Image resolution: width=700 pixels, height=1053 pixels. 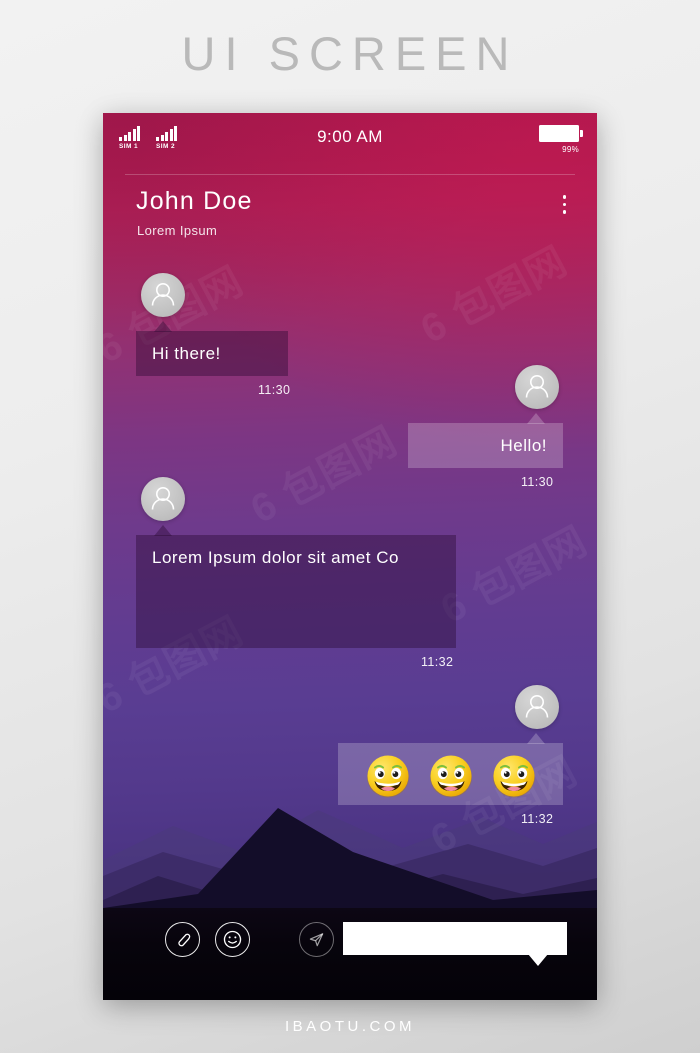 What do you see at coordinates (316, 939) in the screenshot?
I see `send-paper-plane-icon` at bounding box center [316, 939].